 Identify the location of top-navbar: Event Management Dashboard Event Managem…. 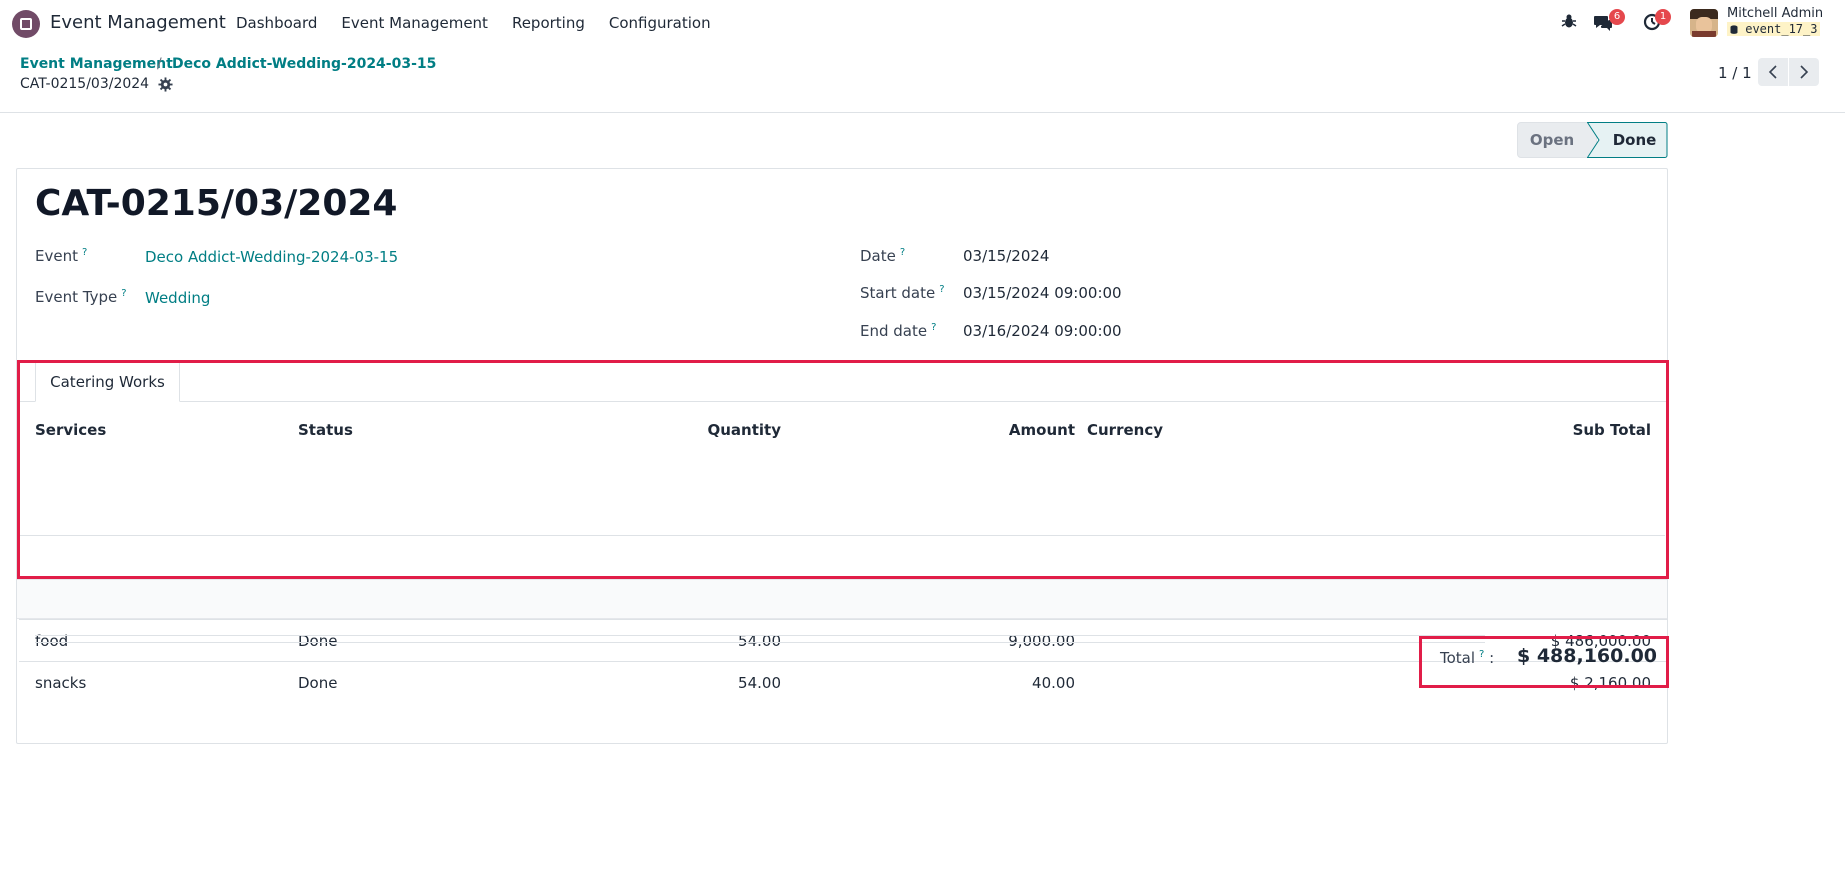
(922, 23).